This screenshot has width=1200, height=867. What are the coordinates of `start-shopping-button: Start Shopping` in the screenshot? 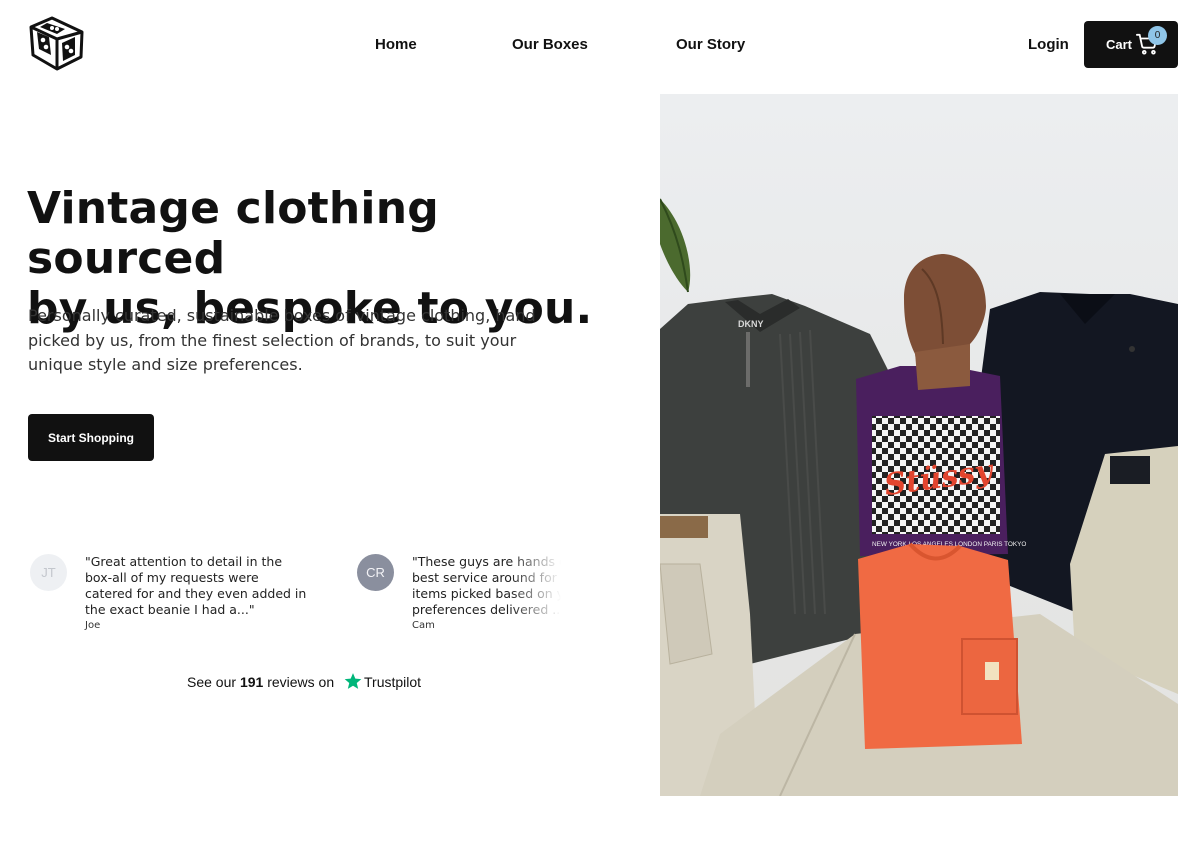 It's located at (91, 437).